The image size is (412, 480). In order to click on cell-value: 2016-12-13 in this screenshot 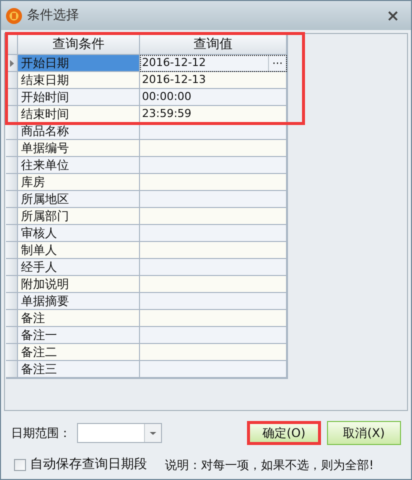, I will do `click(174, 80)`.